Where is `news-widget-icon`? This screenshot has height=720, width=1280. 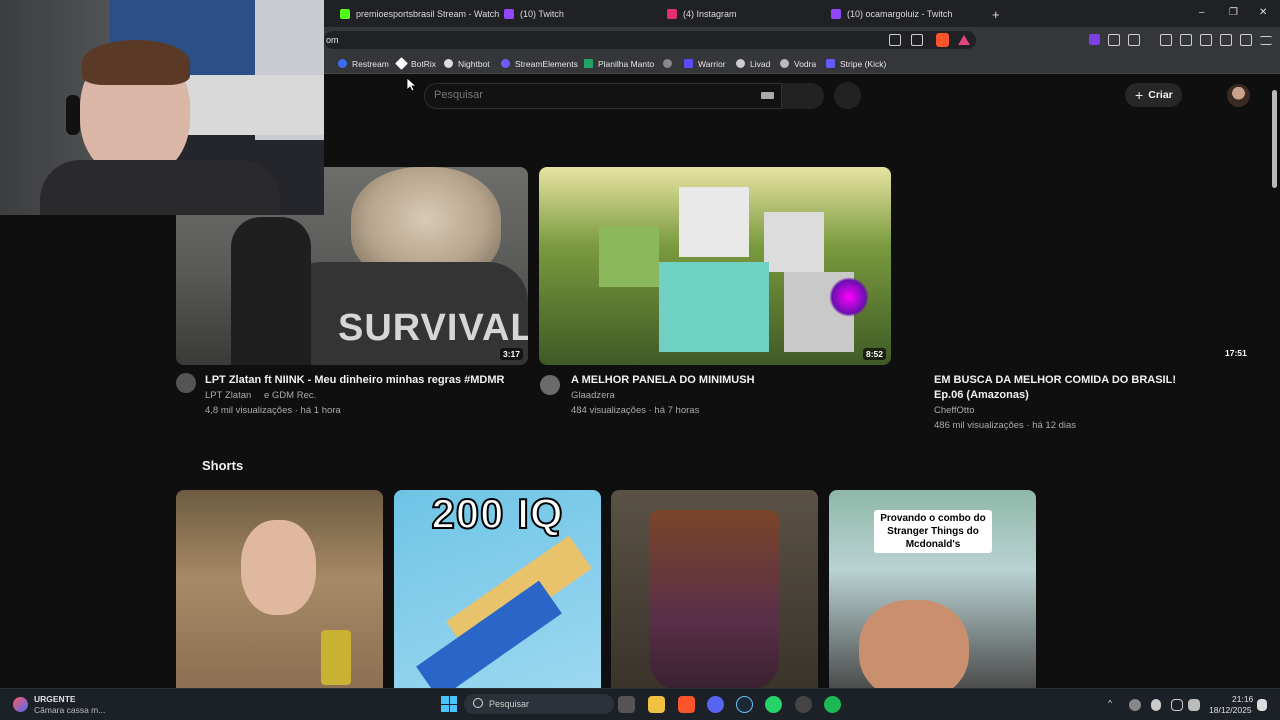 news-widget-icon is located at coordinates (20, 704).